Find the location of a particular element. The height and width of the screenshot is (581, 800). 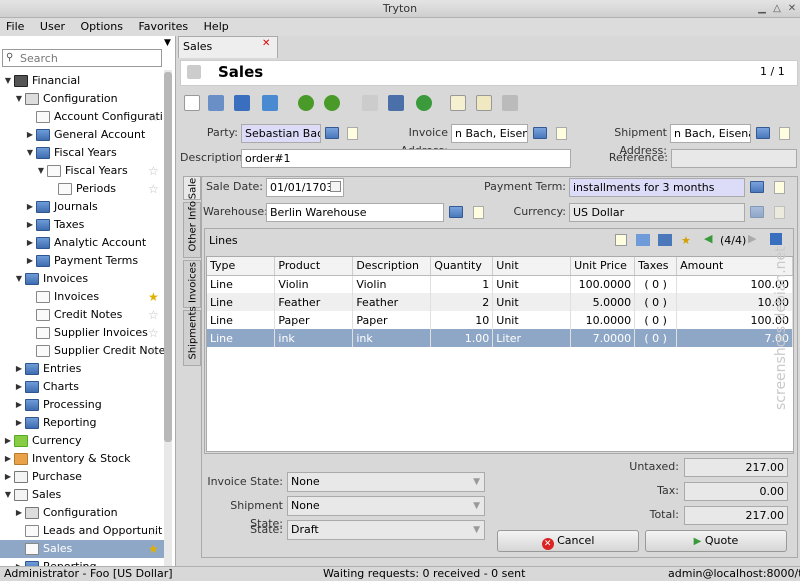

shipment-address-new-icon is located at coordinates (784, 133).